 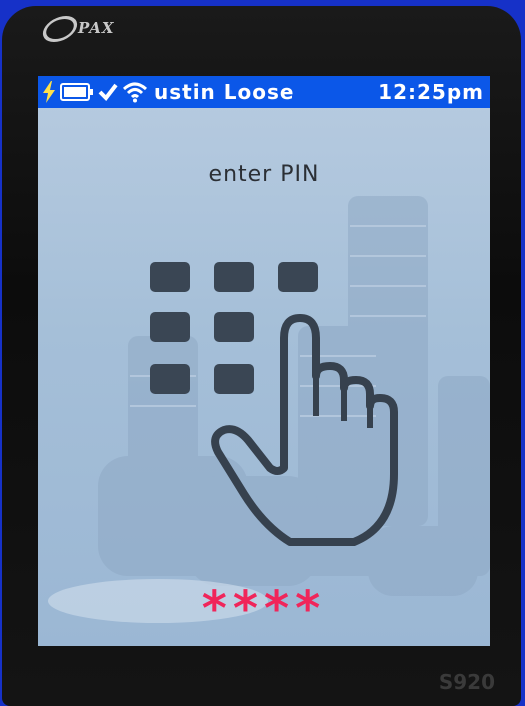 What do you see at coordinates (466, 682) in the screenshot?
I see `model-label: S920` at bounding box center [466, 682].